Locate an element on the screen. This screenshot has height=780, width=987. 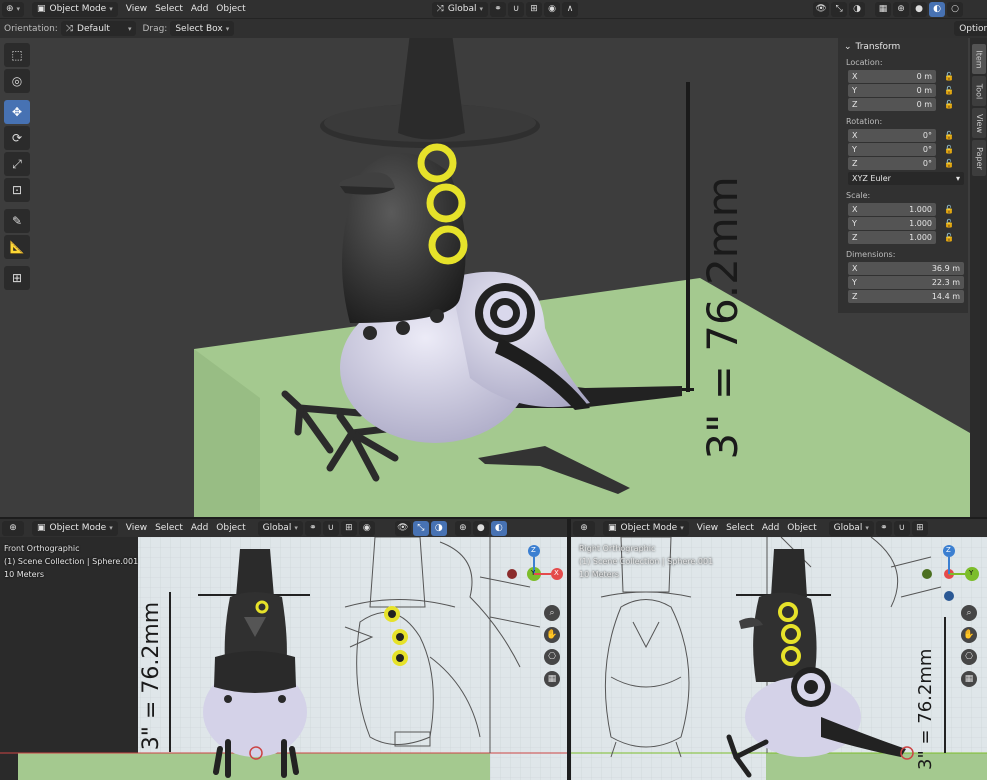
rotation-mode-dropdown: XYZ Euler ▾ is located at coordinates (906, 178).